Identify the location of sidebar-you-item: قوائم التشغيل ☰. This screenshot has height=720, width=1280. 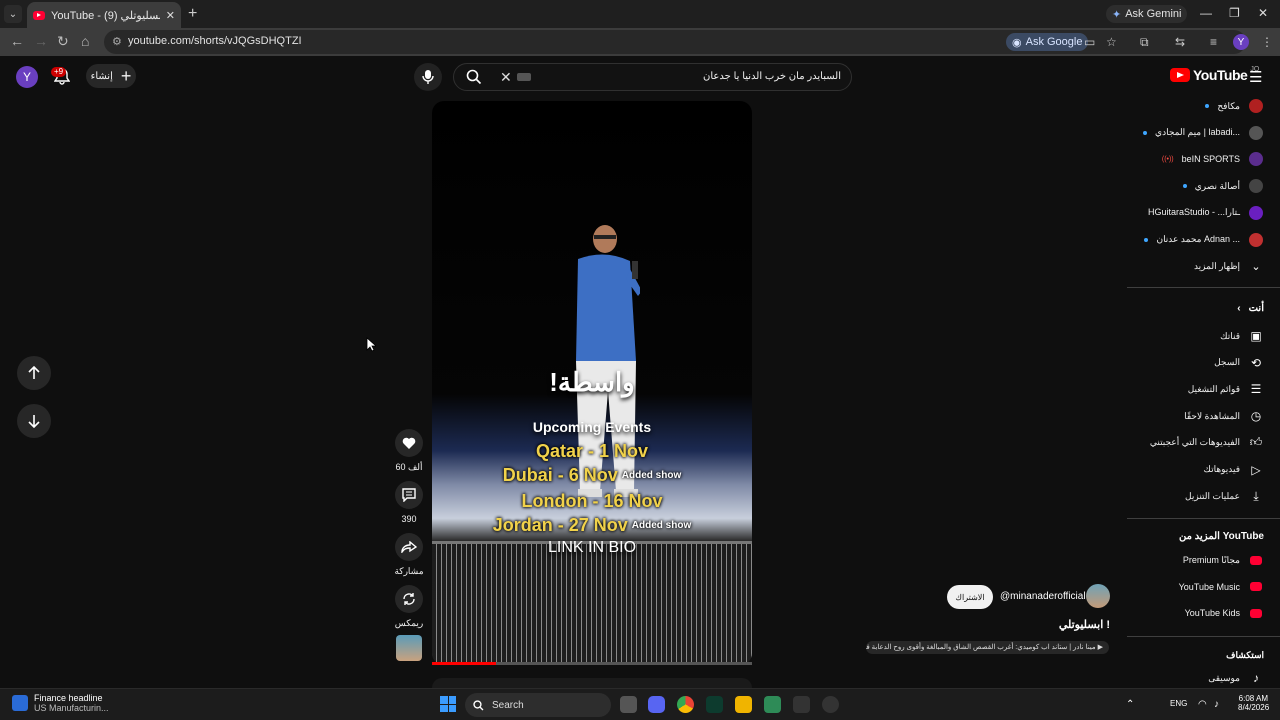
(1226, 389).